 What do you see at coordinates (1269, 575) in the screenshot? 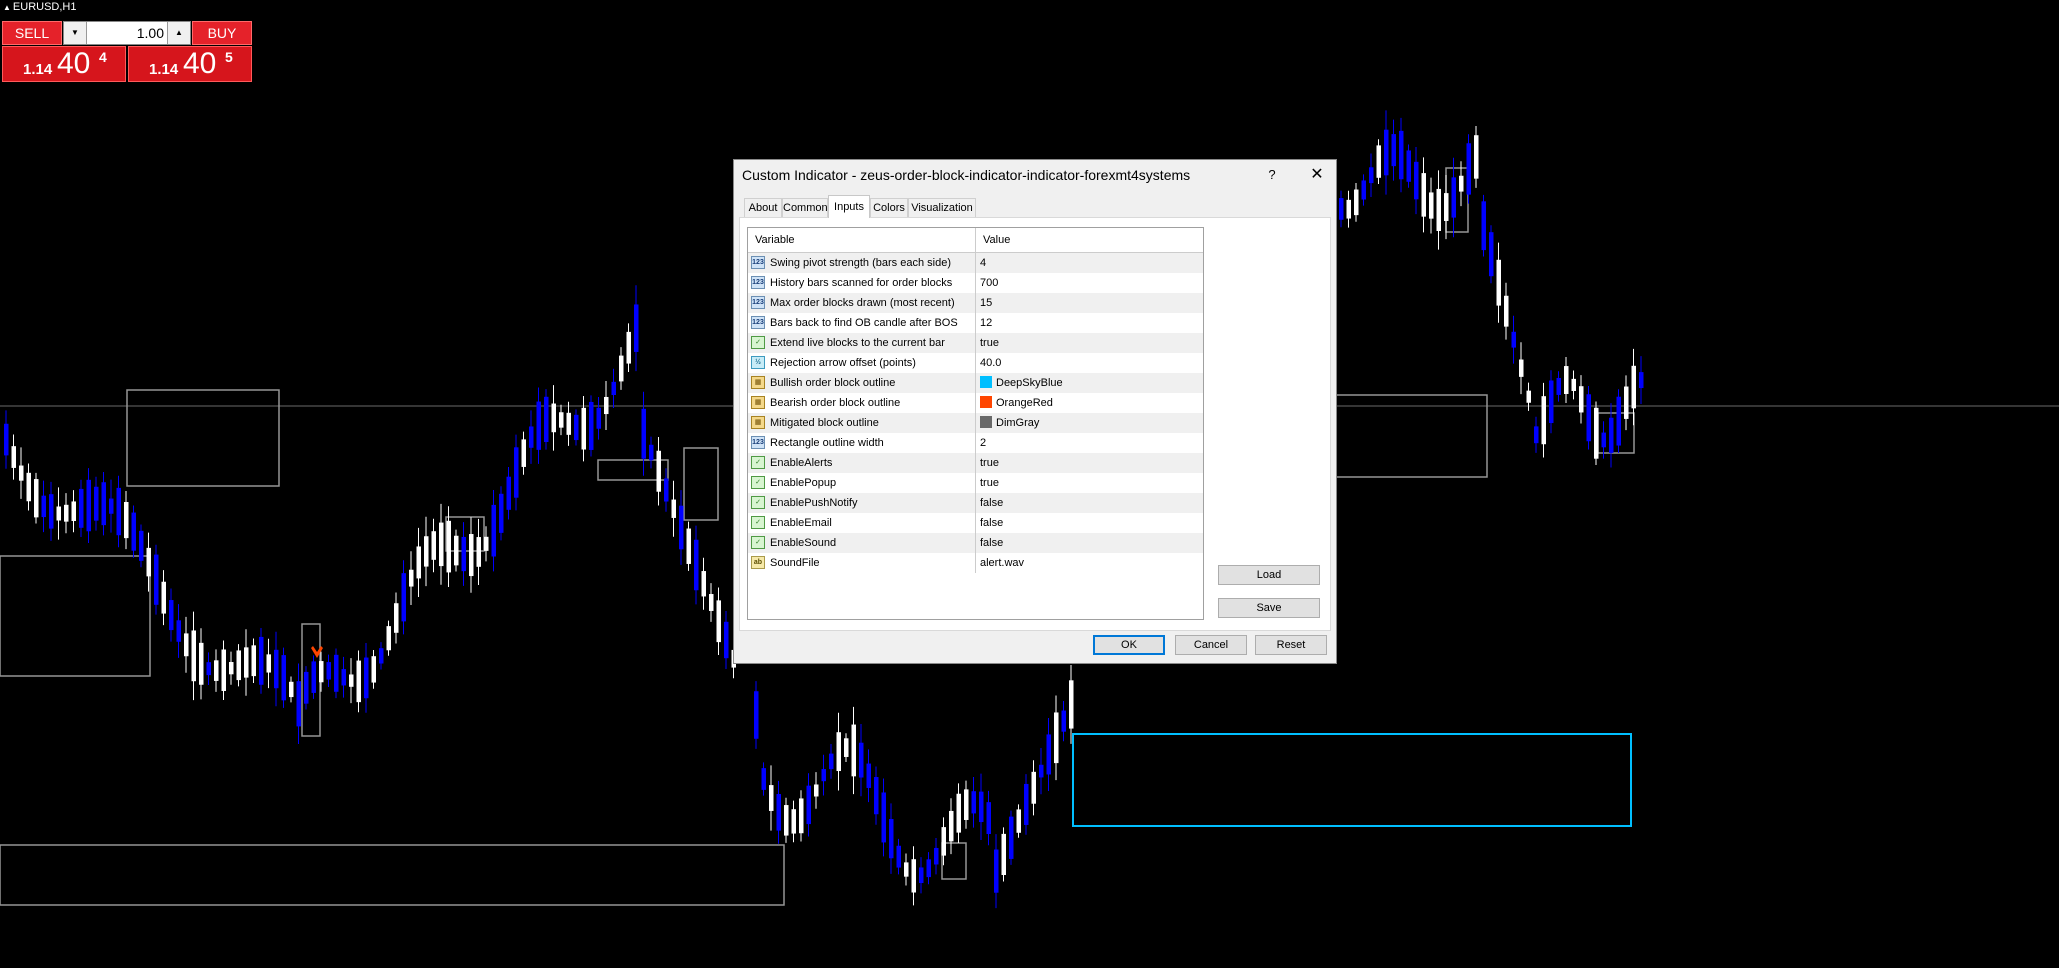
I see `load-button: Load` at bounding box center [1269, 575].